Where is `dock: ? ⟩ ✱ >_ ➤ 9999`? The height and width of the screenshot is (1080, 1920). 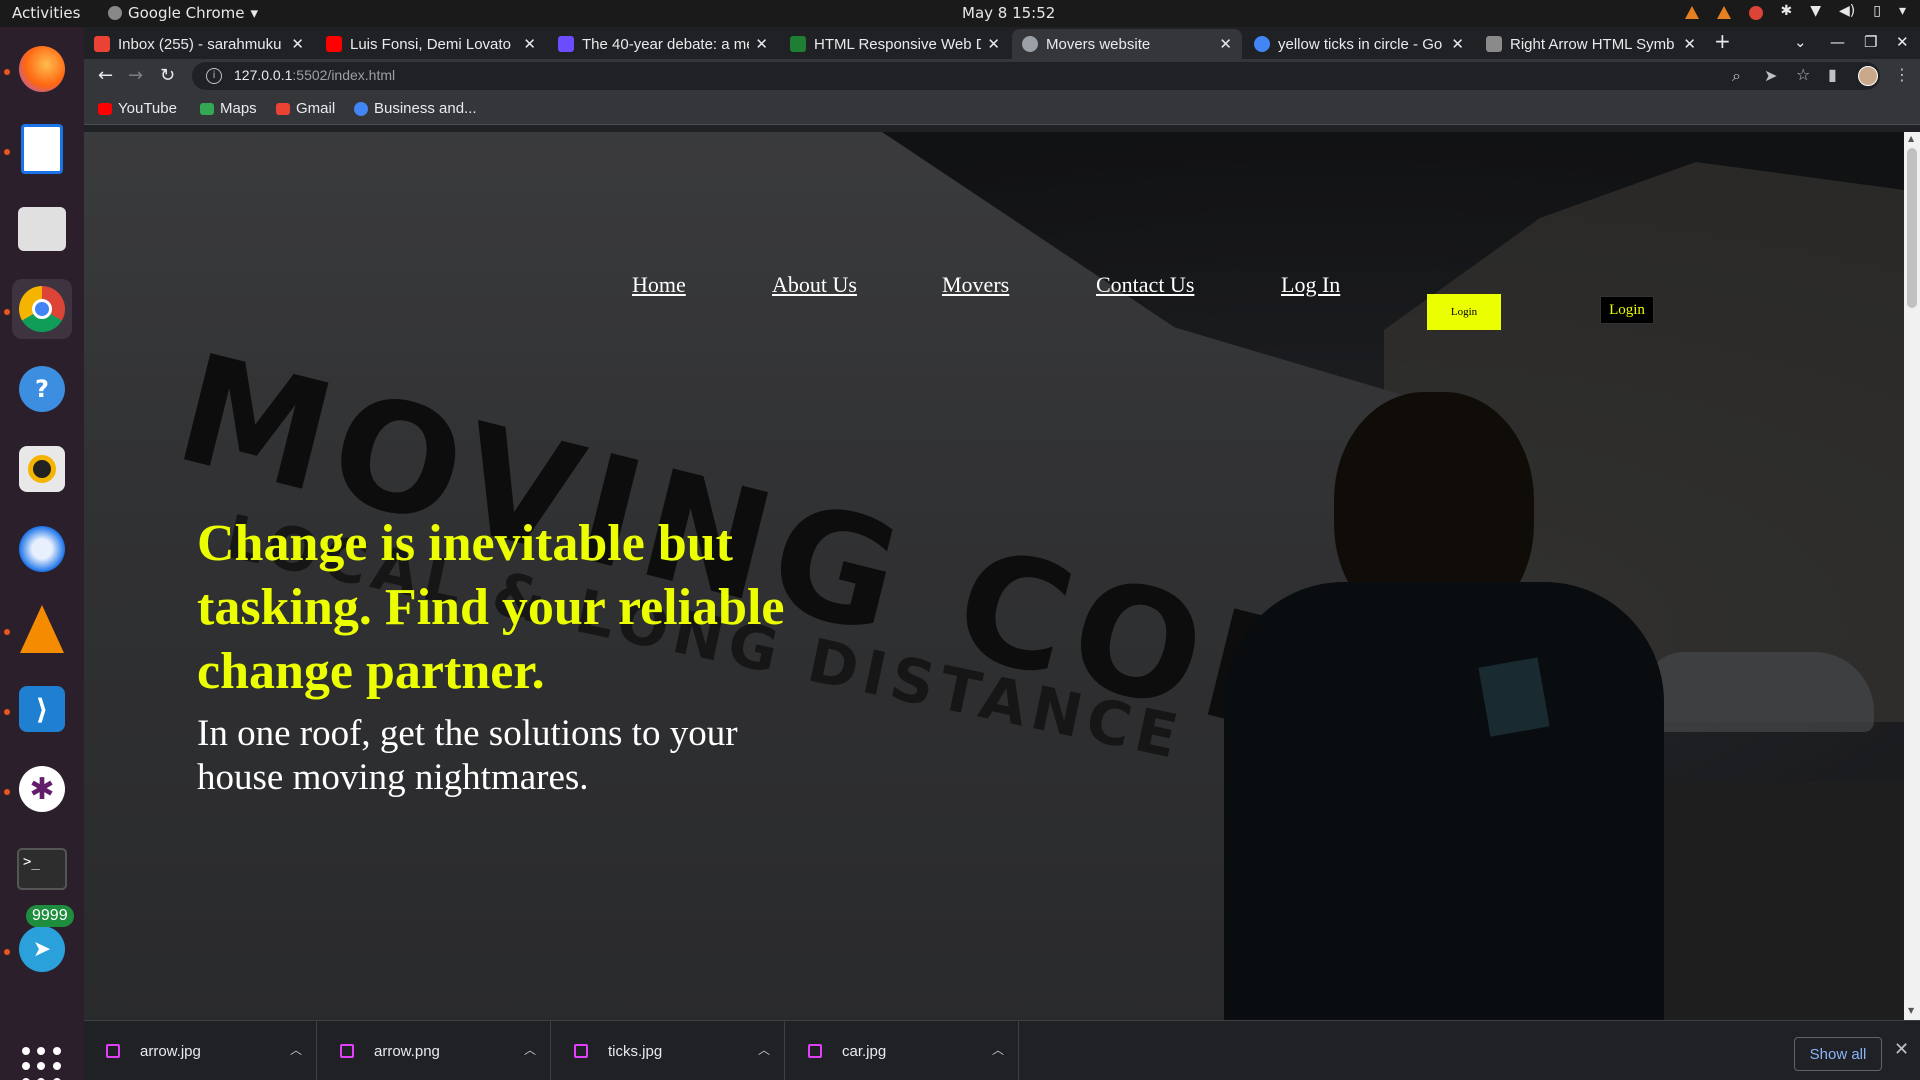 dock: ? ⟩ ✱ >_ ➤ 9999 is located at coordinates (42, 553).